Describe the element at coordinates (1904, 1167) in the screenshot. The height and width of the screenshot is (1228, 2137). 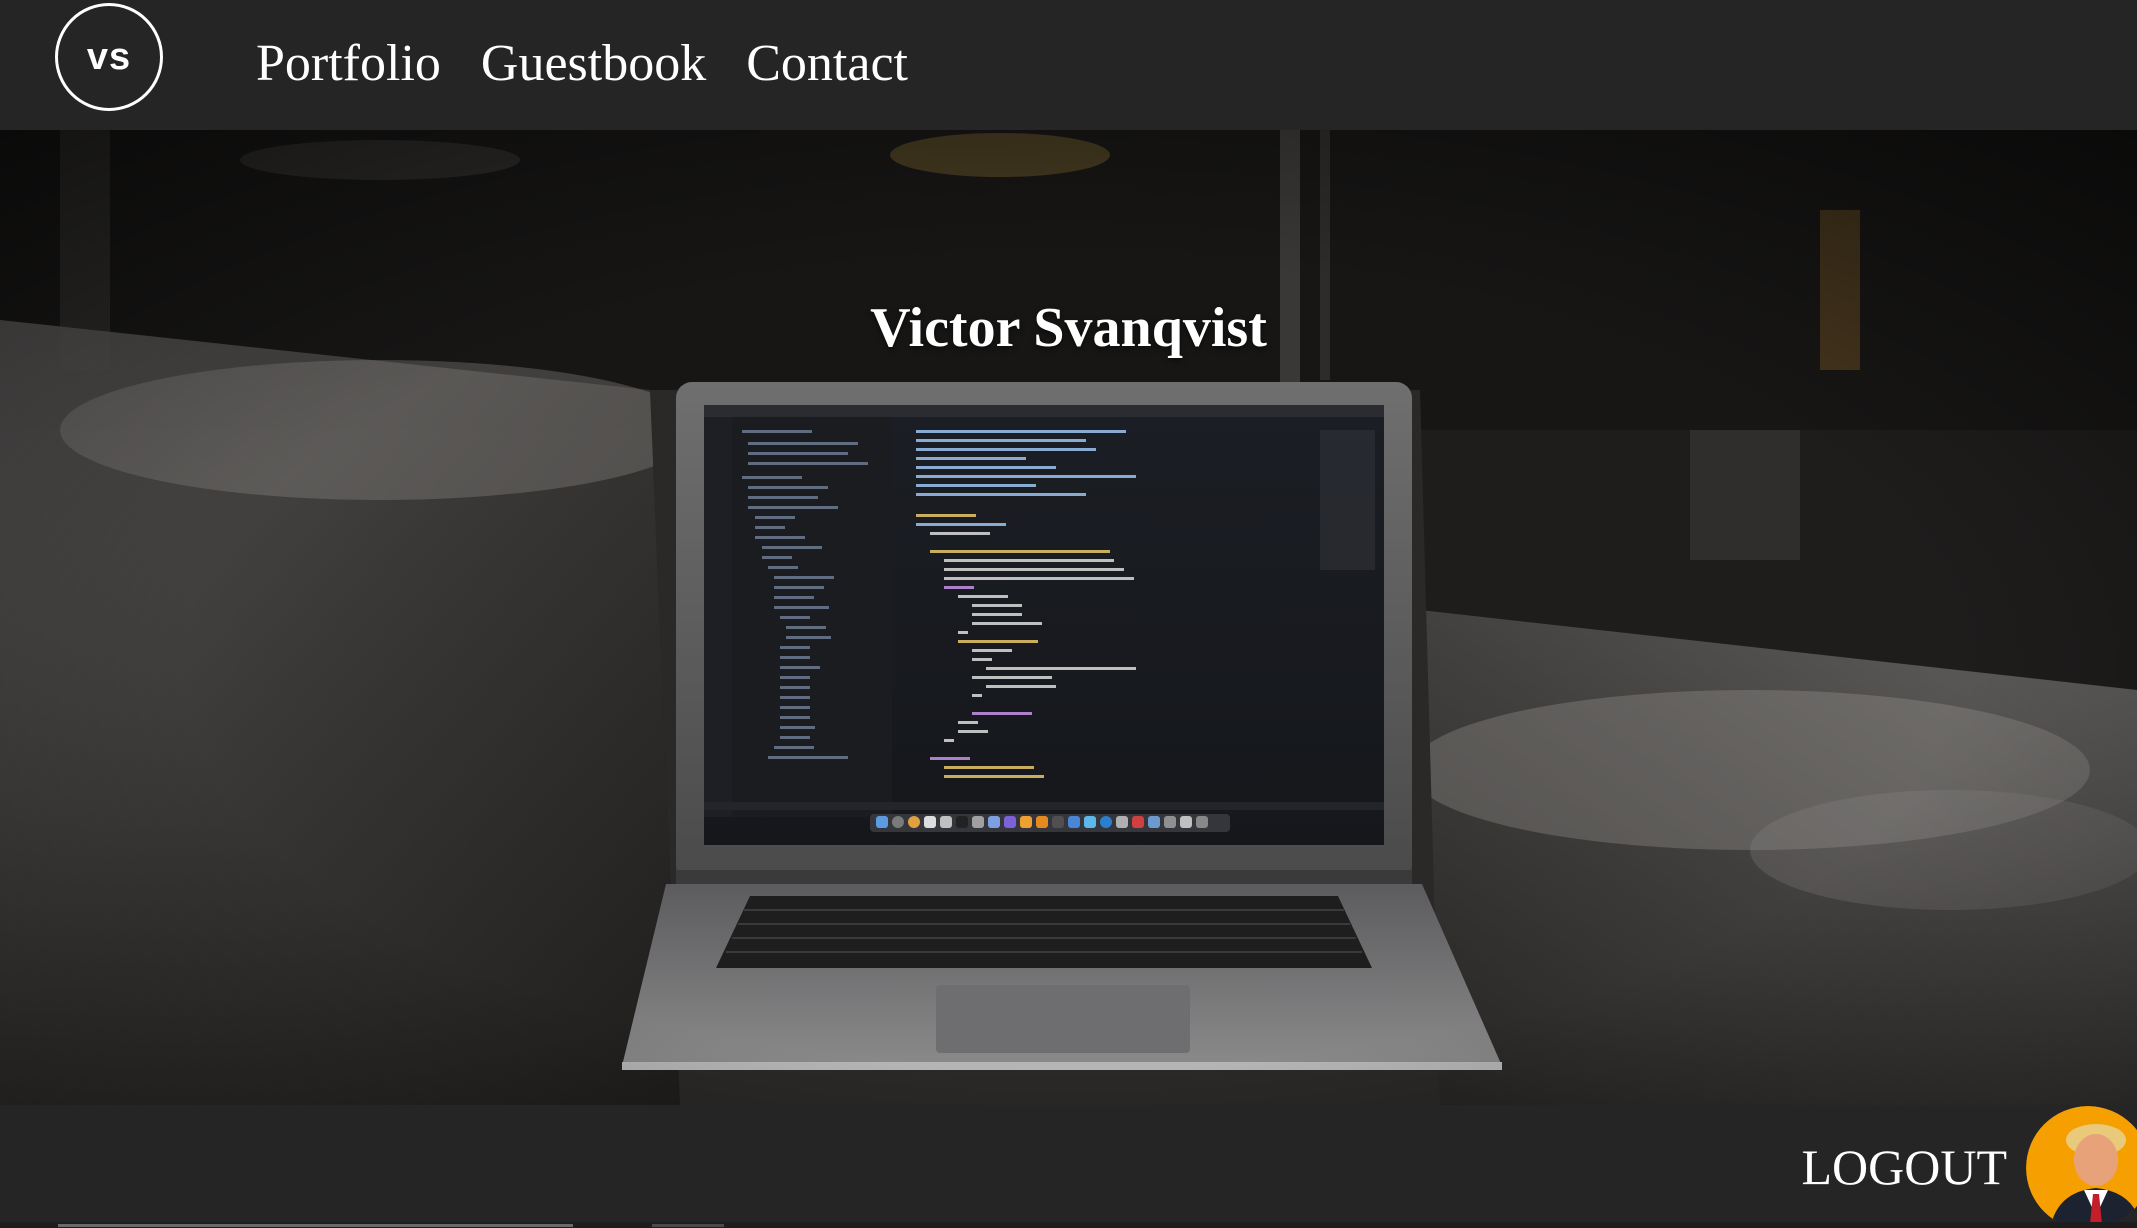
I see `logout-button: LOGOUT` at that location.